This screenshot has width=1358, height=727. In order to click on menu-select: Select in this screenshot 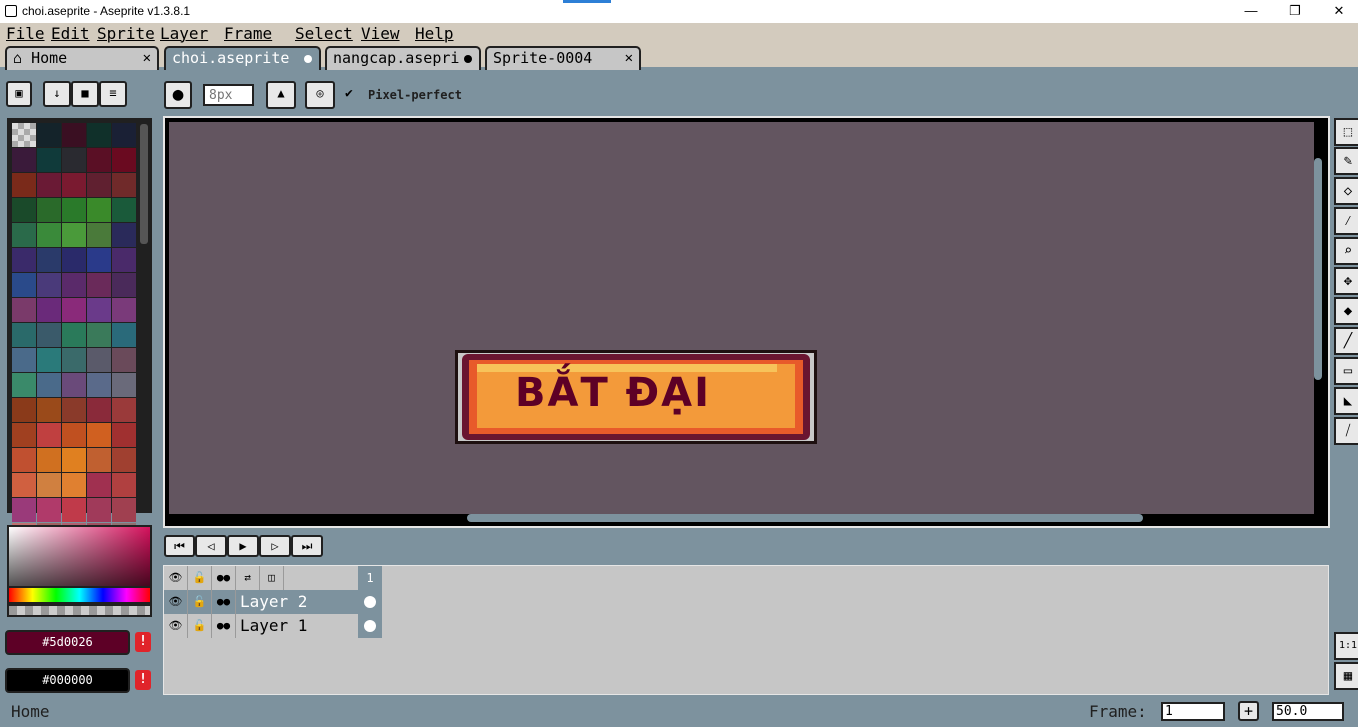, I will do `click(324, 33)`.